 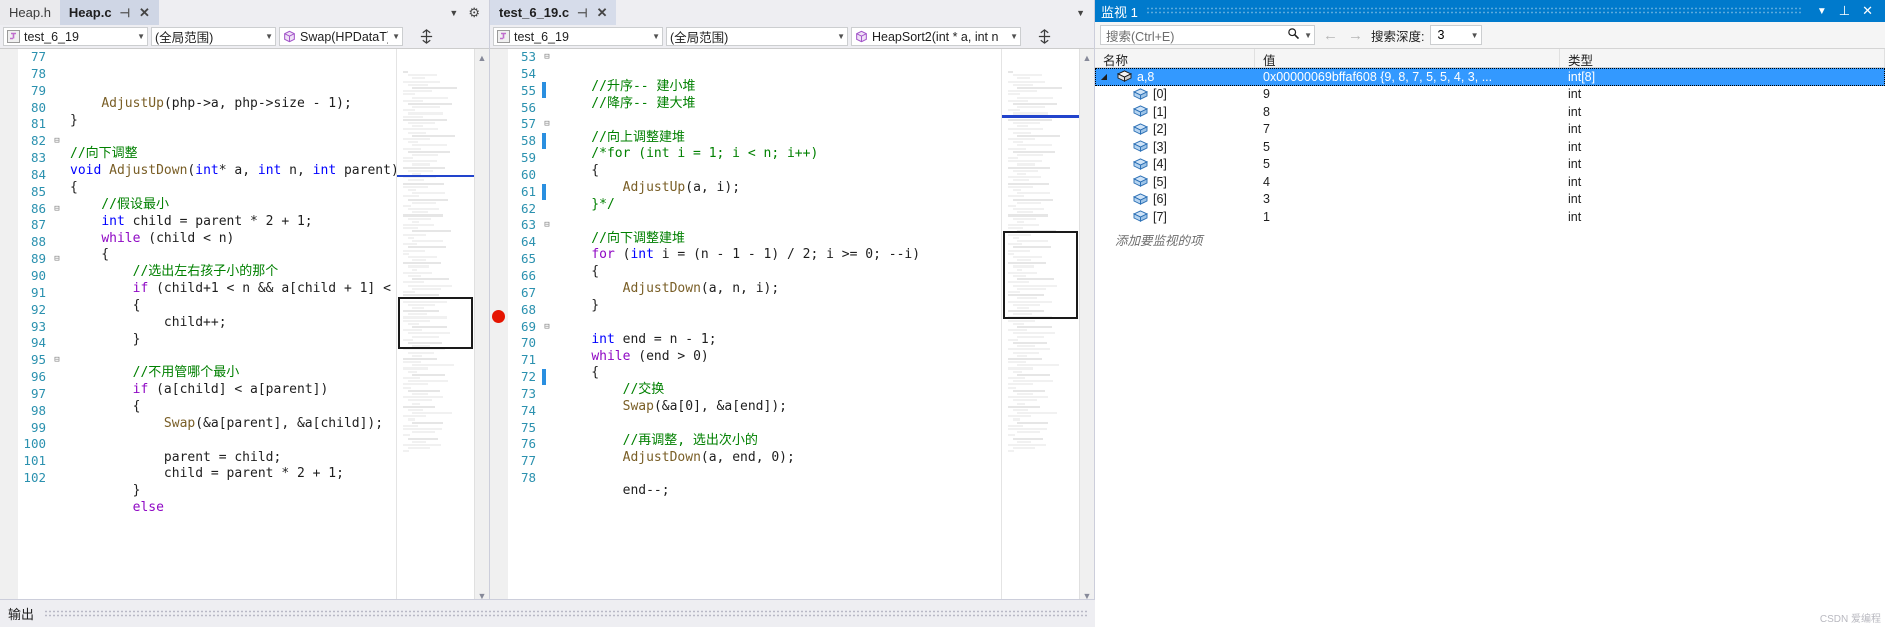 I want to click on code-line: AdjustUp(a, i);, so click(x=780, y=188).